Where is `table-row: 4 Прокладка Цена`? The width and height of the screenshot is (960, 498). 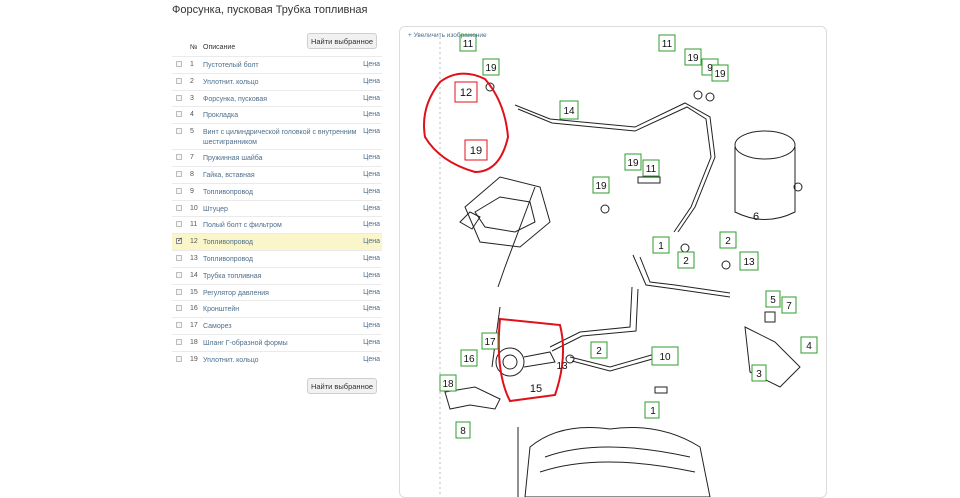
table-row: 4 Прокладка Цена is located at coordinates (277, 114).